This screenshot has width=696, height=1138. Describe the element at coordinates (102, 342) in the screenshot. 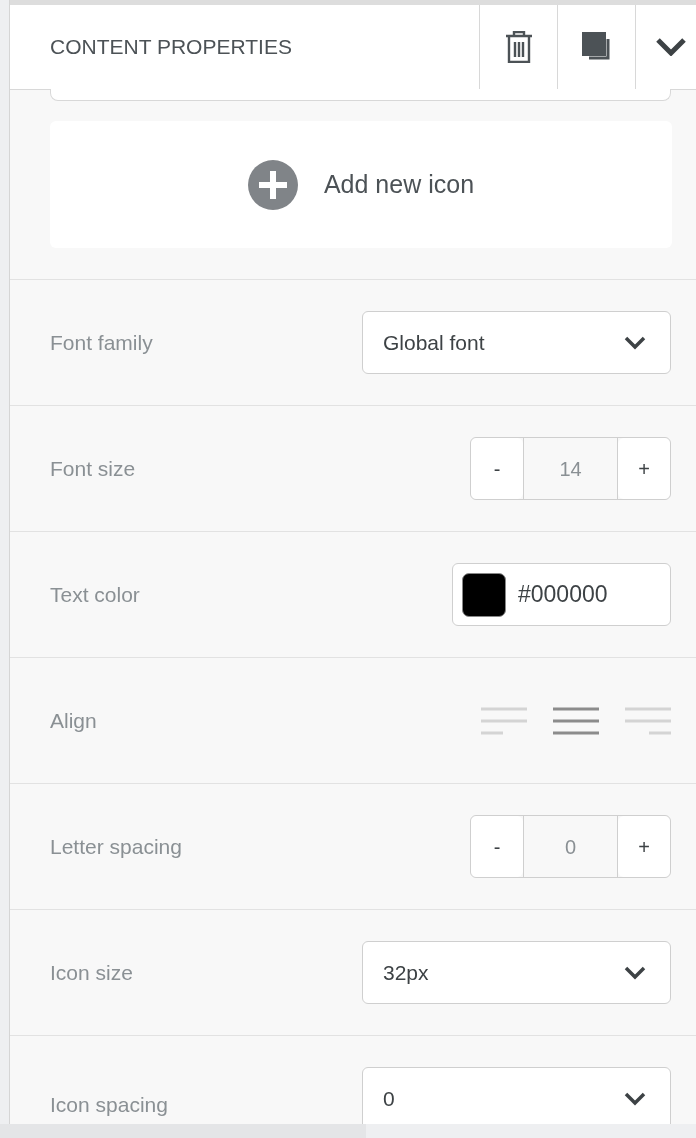

I see `property-label: Font family` at that location.